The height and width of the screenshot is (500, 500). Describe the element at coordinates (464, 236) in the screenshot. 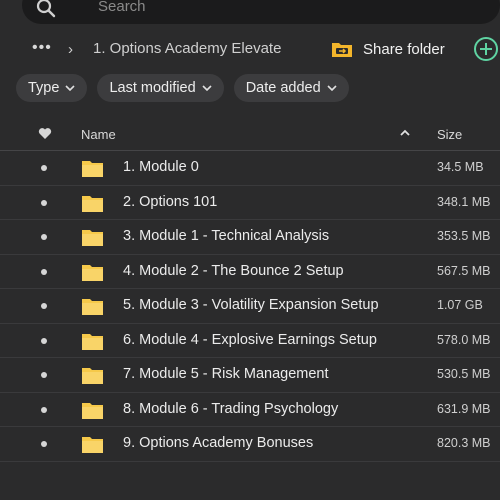

I see `file-size: 353.5 MB` at that location.